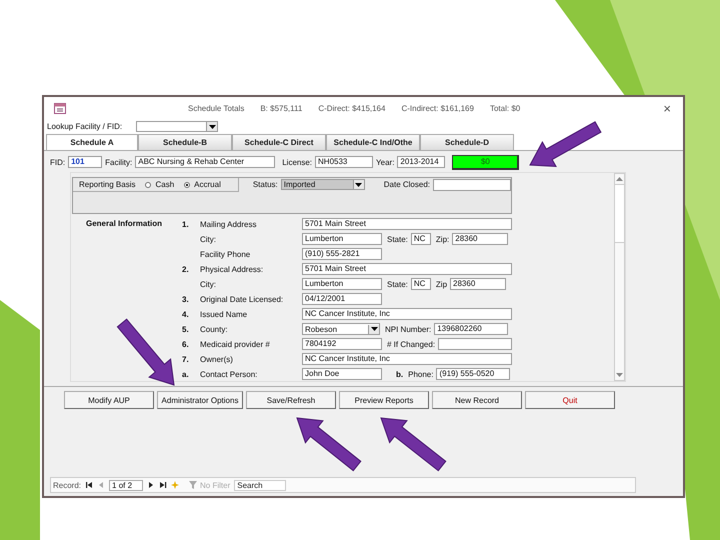 The width and height of the screenshot is (720, 540). What do you see at coordinates (467, 142) in the screenshot?
I see `schedule-tab: Schedule-D` at bounding box center [467, 142].